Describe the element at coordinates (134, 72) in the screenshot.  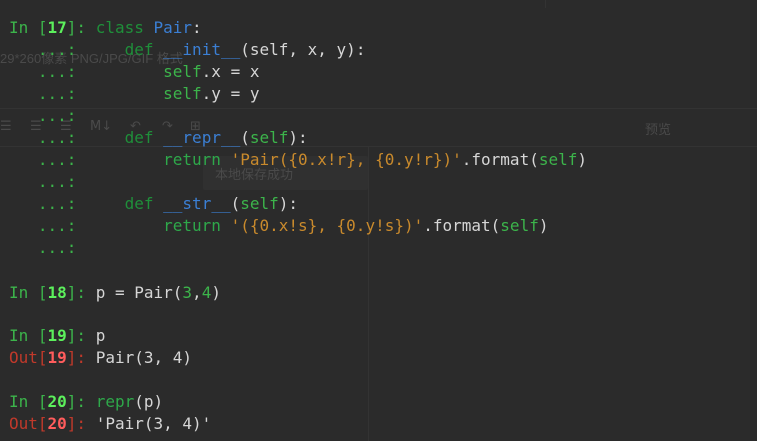
I see `cell-17-line-3: ...: self.x = x` at that location.